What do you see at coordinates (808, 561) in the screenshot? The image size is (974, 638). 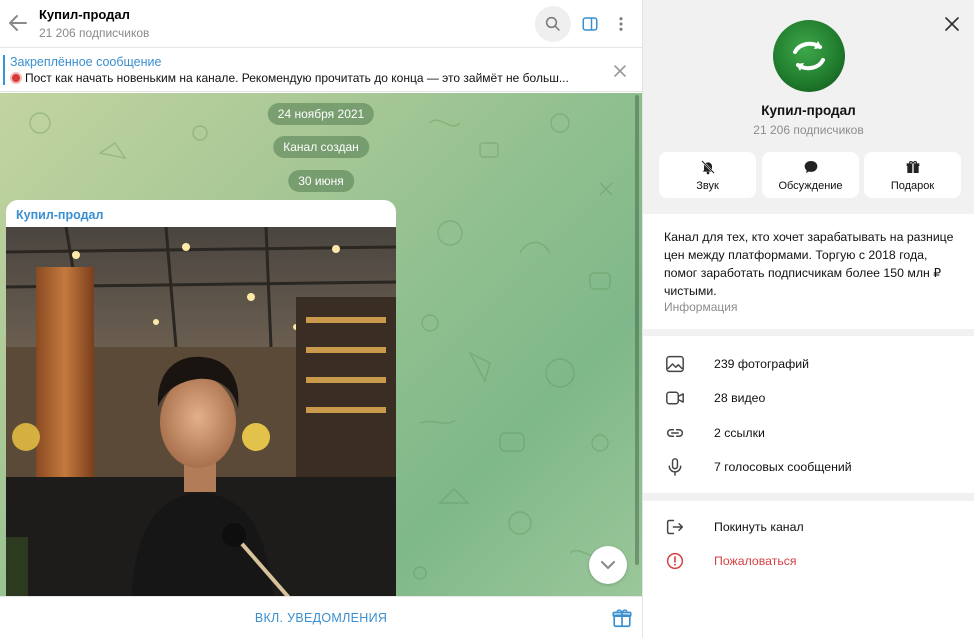 I see `report-row: Пожаловаться` at bounding box center [808, 561].